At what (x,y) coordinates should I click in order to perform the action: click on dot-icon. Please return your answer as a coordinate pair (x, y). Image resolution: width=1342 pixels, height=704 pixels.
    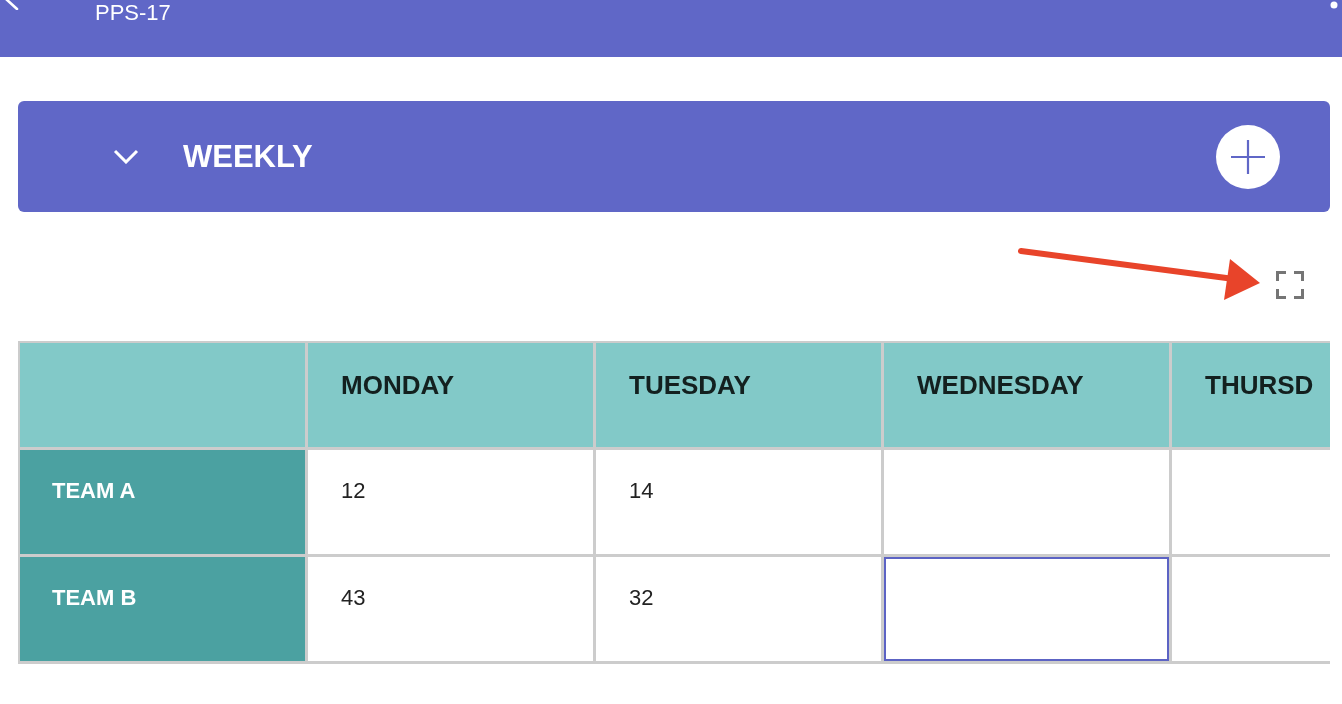
    Looking at the image, I should click on (1334, 5).